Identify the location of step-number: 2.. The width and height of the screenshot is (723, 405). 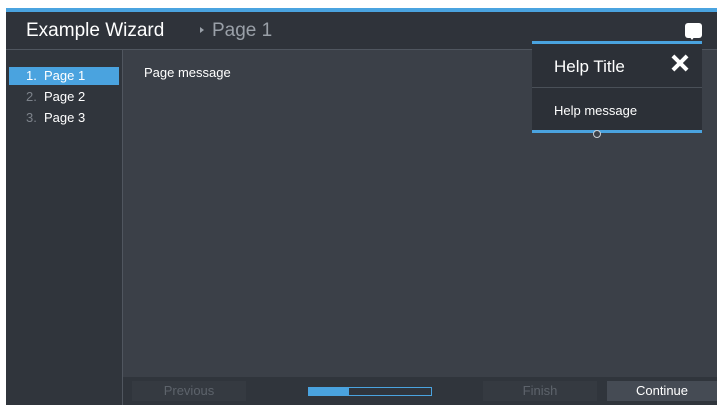
(31, 96).